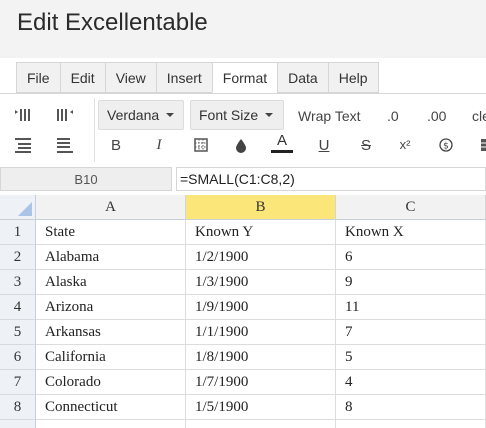 Image resolution: width=486 pixels, height=428 pixels. I want to click on decrease-decimal-button: .0, so click(393, 116).